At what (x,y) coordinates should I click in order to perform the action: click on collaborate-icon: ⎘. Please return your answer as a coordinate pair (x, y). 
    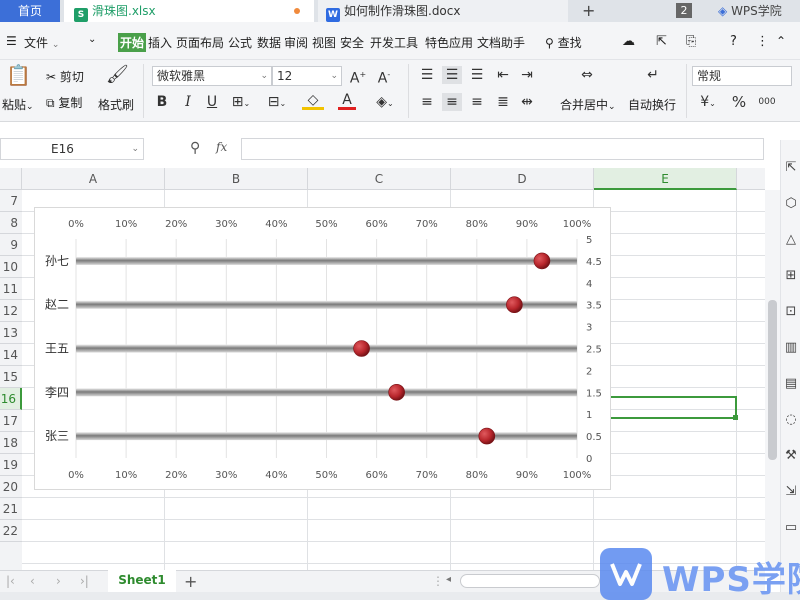
    Looking at the image, I should click on (691, 41).